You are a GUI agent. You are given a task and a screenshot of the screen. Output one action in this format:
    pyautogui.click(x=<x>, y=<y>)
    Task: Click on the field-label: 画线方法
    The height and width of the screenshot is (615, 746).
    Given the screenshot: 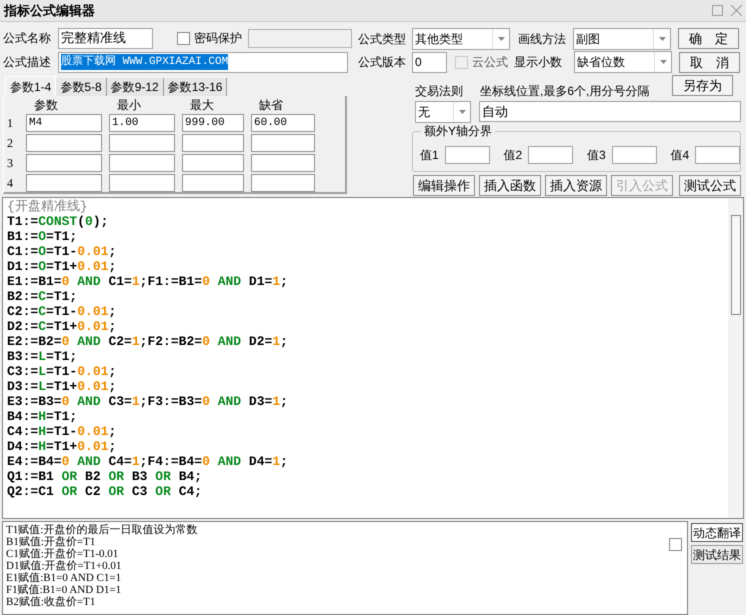 What is the action you would take?
    pyautogui.click(x=542, y=39)
    